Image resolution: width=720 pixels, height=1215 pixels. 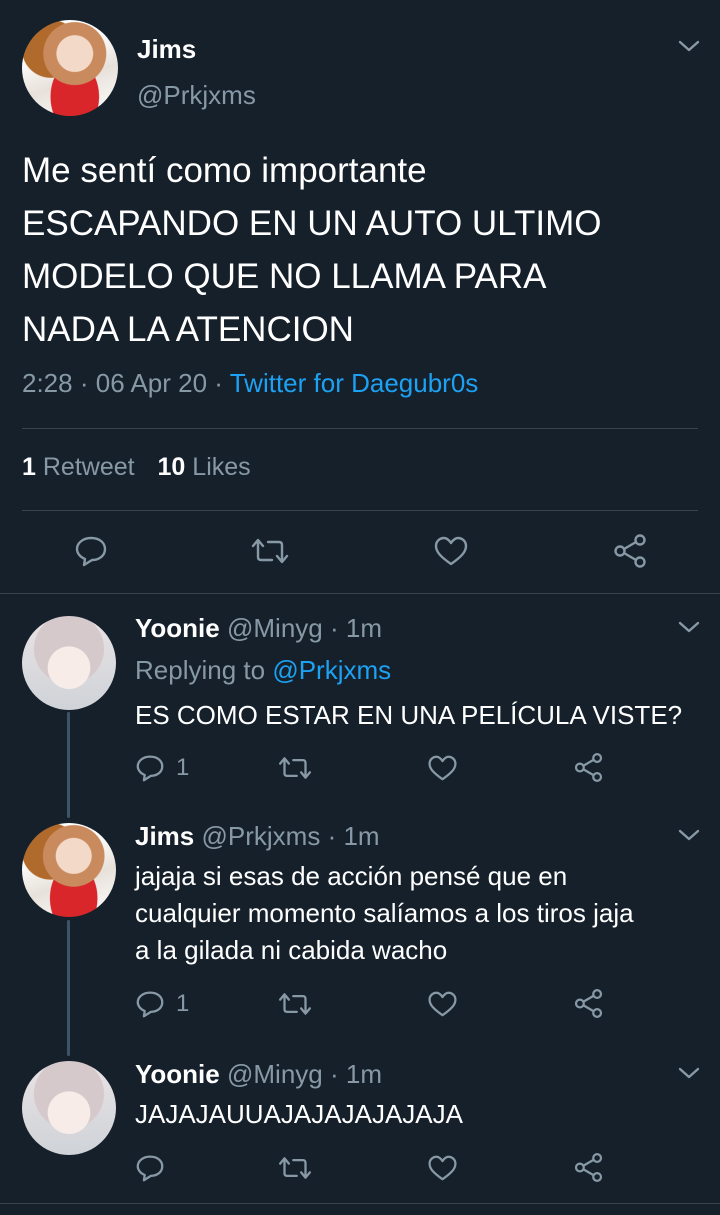 What do you see at coordinates (331, 670) in the screenshot?
I see `replying-to-link: @Prkjxms` at bounding box center [331, 670].